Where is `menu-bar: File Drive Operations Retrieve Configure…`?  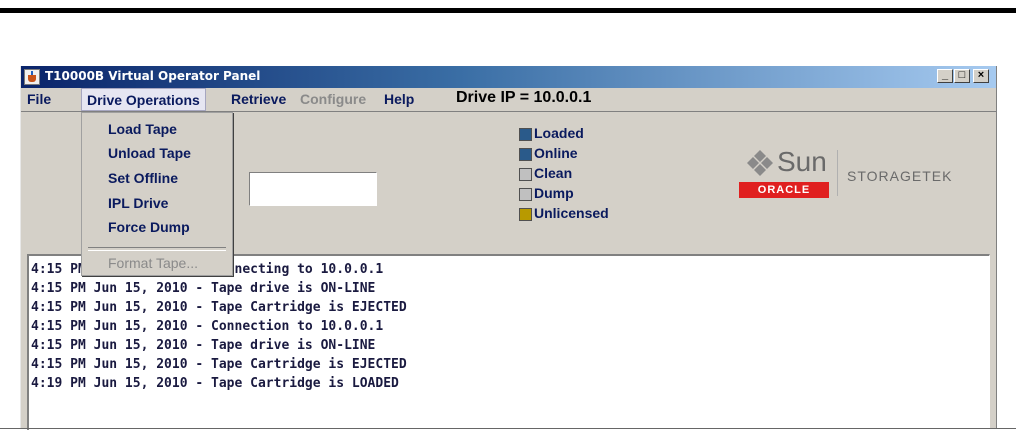 menu-bar: File Drive Operations Retrieve Configure… is located at coordinates (508, 100).